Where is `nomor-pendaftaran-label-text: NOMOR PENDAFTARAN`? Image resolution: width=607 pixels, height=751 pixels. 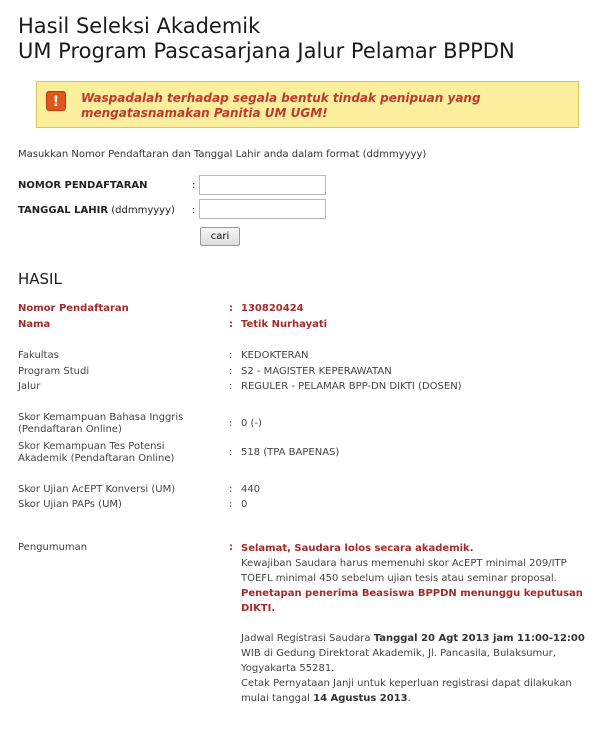
nomor-pendaftaran-label-text: NOMOR PENDAFTARAN is located at coordinates (83, 185).